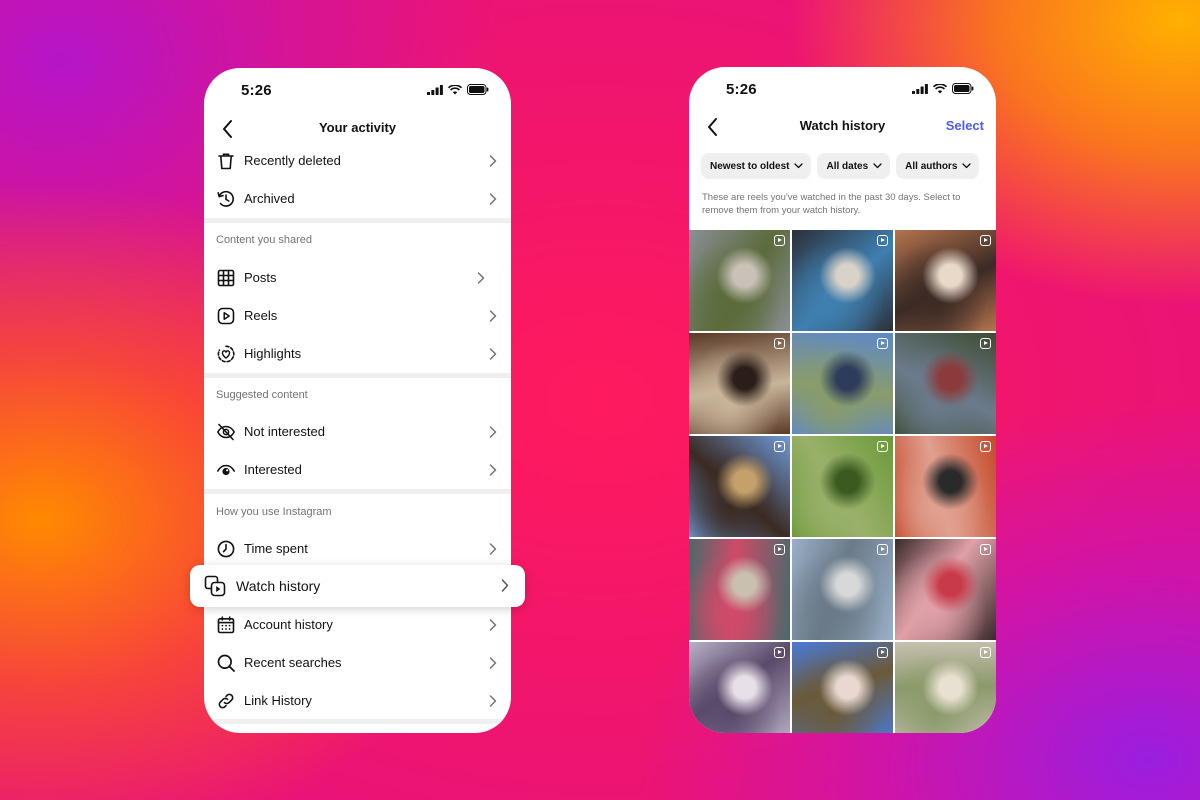 The image size is (1200, 800). What do you see at coordinates (931, 166) in the screenshot?
I see `filter-label: All authors` at bounding box center [931, 166].